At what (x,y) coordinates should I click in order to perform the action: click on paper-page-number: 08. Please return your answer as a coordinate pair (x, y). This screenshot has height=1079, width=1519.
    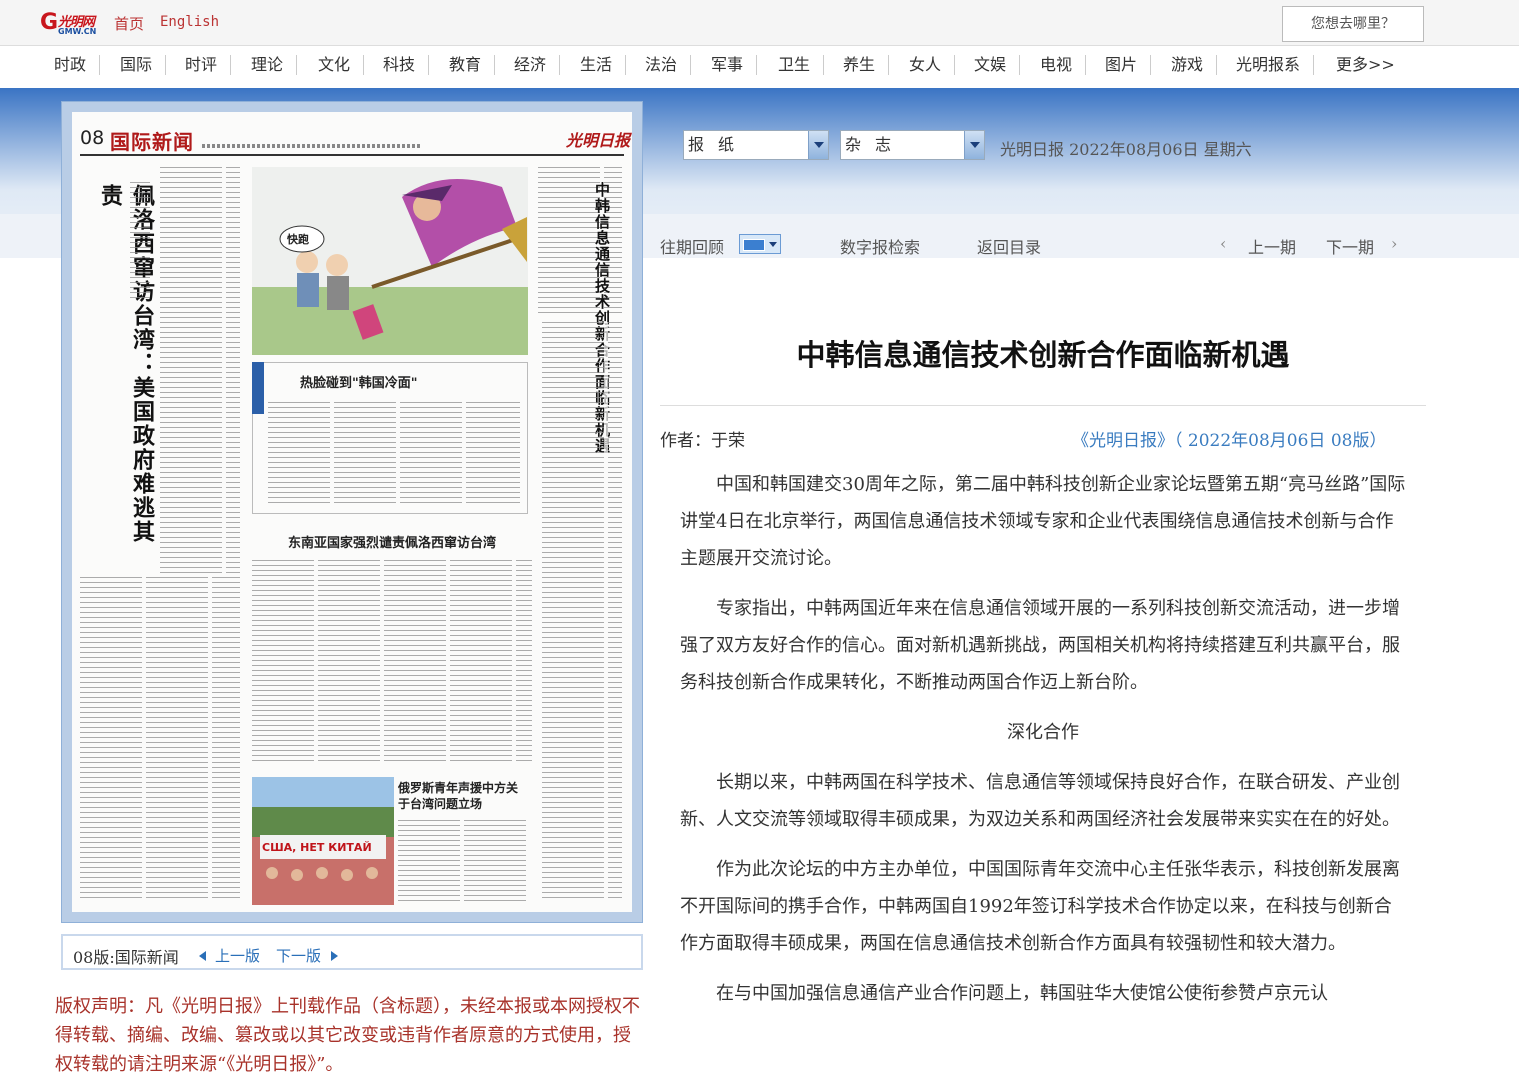
    Looking at the image, I should click on (92, 138).